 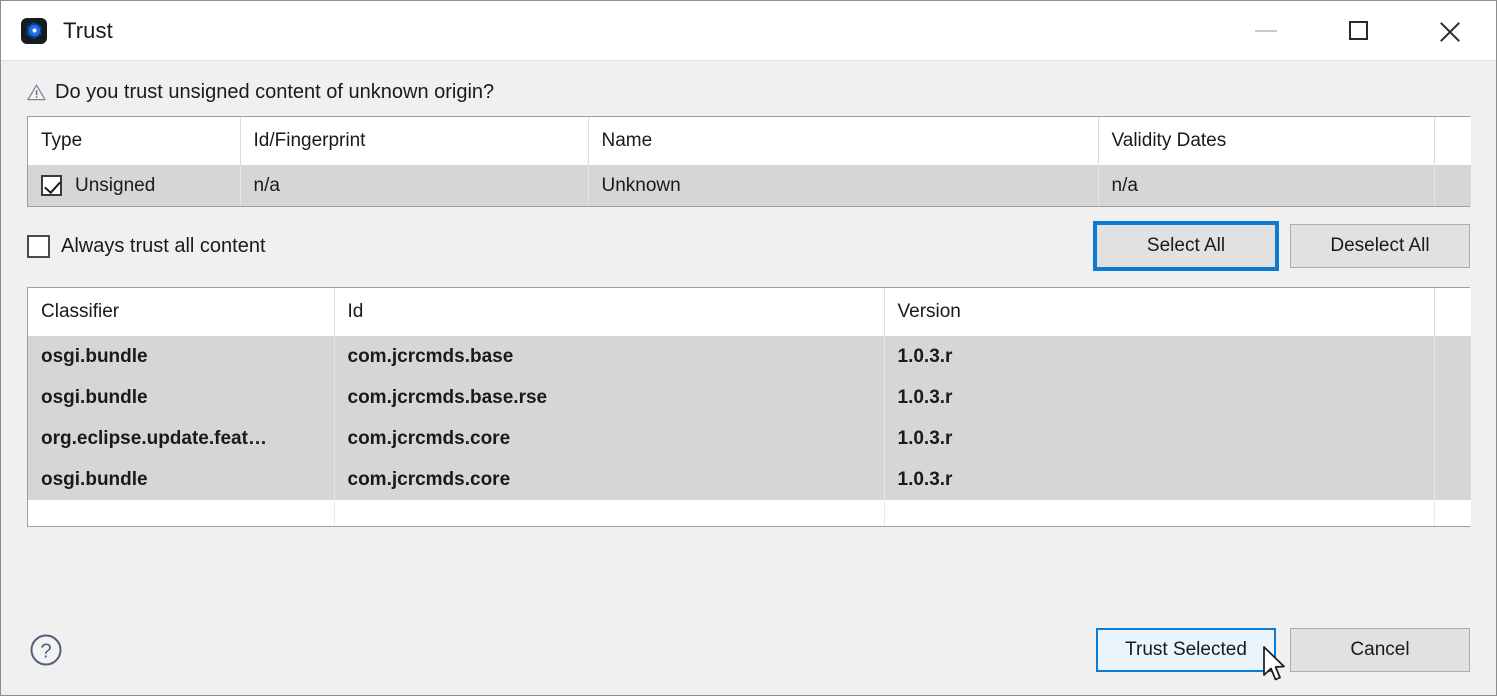 I want to click on footer-button-group: Trust Selected Cancel, so click(x=1283, y=650).